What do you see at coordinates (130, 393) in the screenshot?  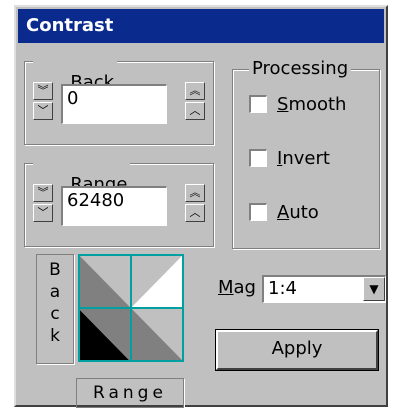 I see `range-axis-label: Range` at bounding box center [130, 393].